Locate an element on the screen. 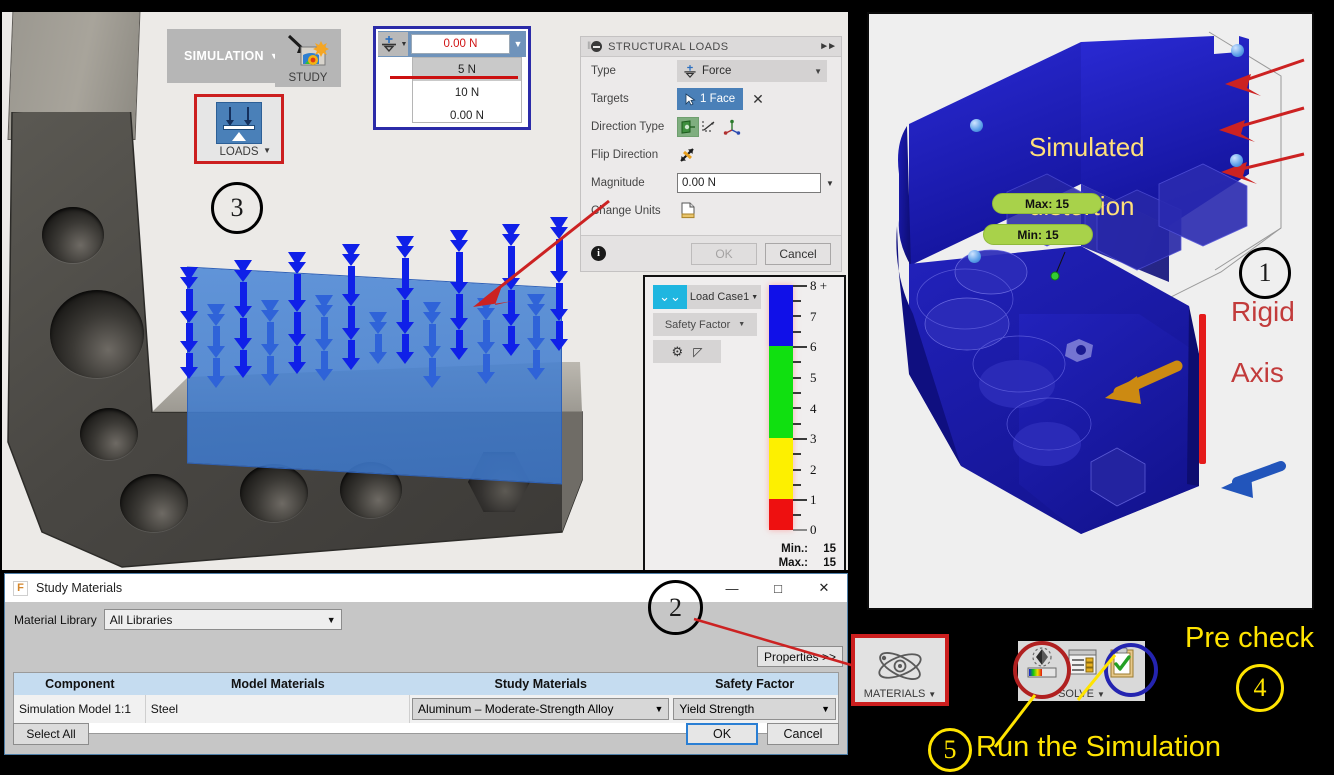  type-select: Force ▼ is located at coordinates (752, 71).